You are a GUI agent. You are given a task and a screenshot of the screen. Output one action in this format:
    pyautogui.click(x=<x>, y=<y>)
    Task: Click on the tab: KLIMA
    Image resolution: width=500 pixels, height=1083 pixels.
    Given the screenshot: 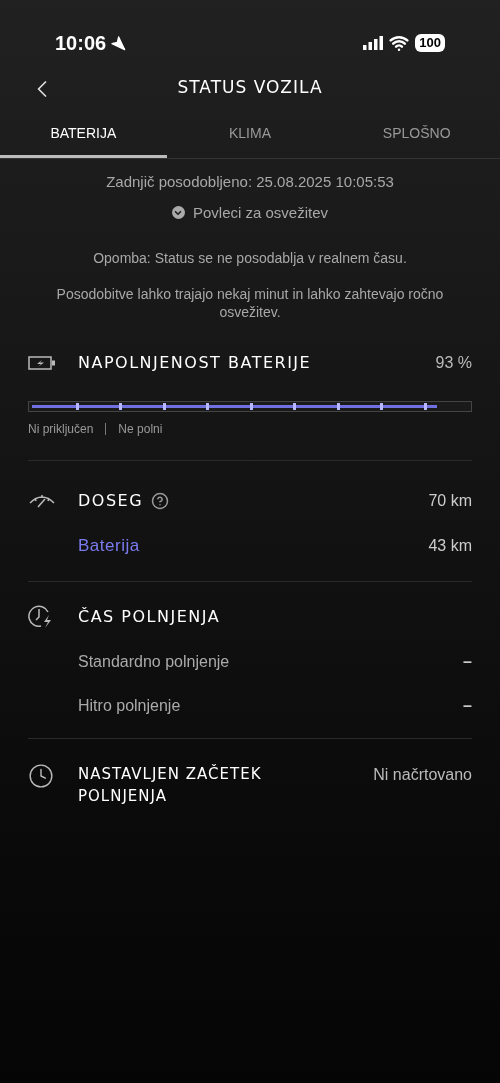 What is the action you would take?
    pyautogui.click(x=250, y=134)
    